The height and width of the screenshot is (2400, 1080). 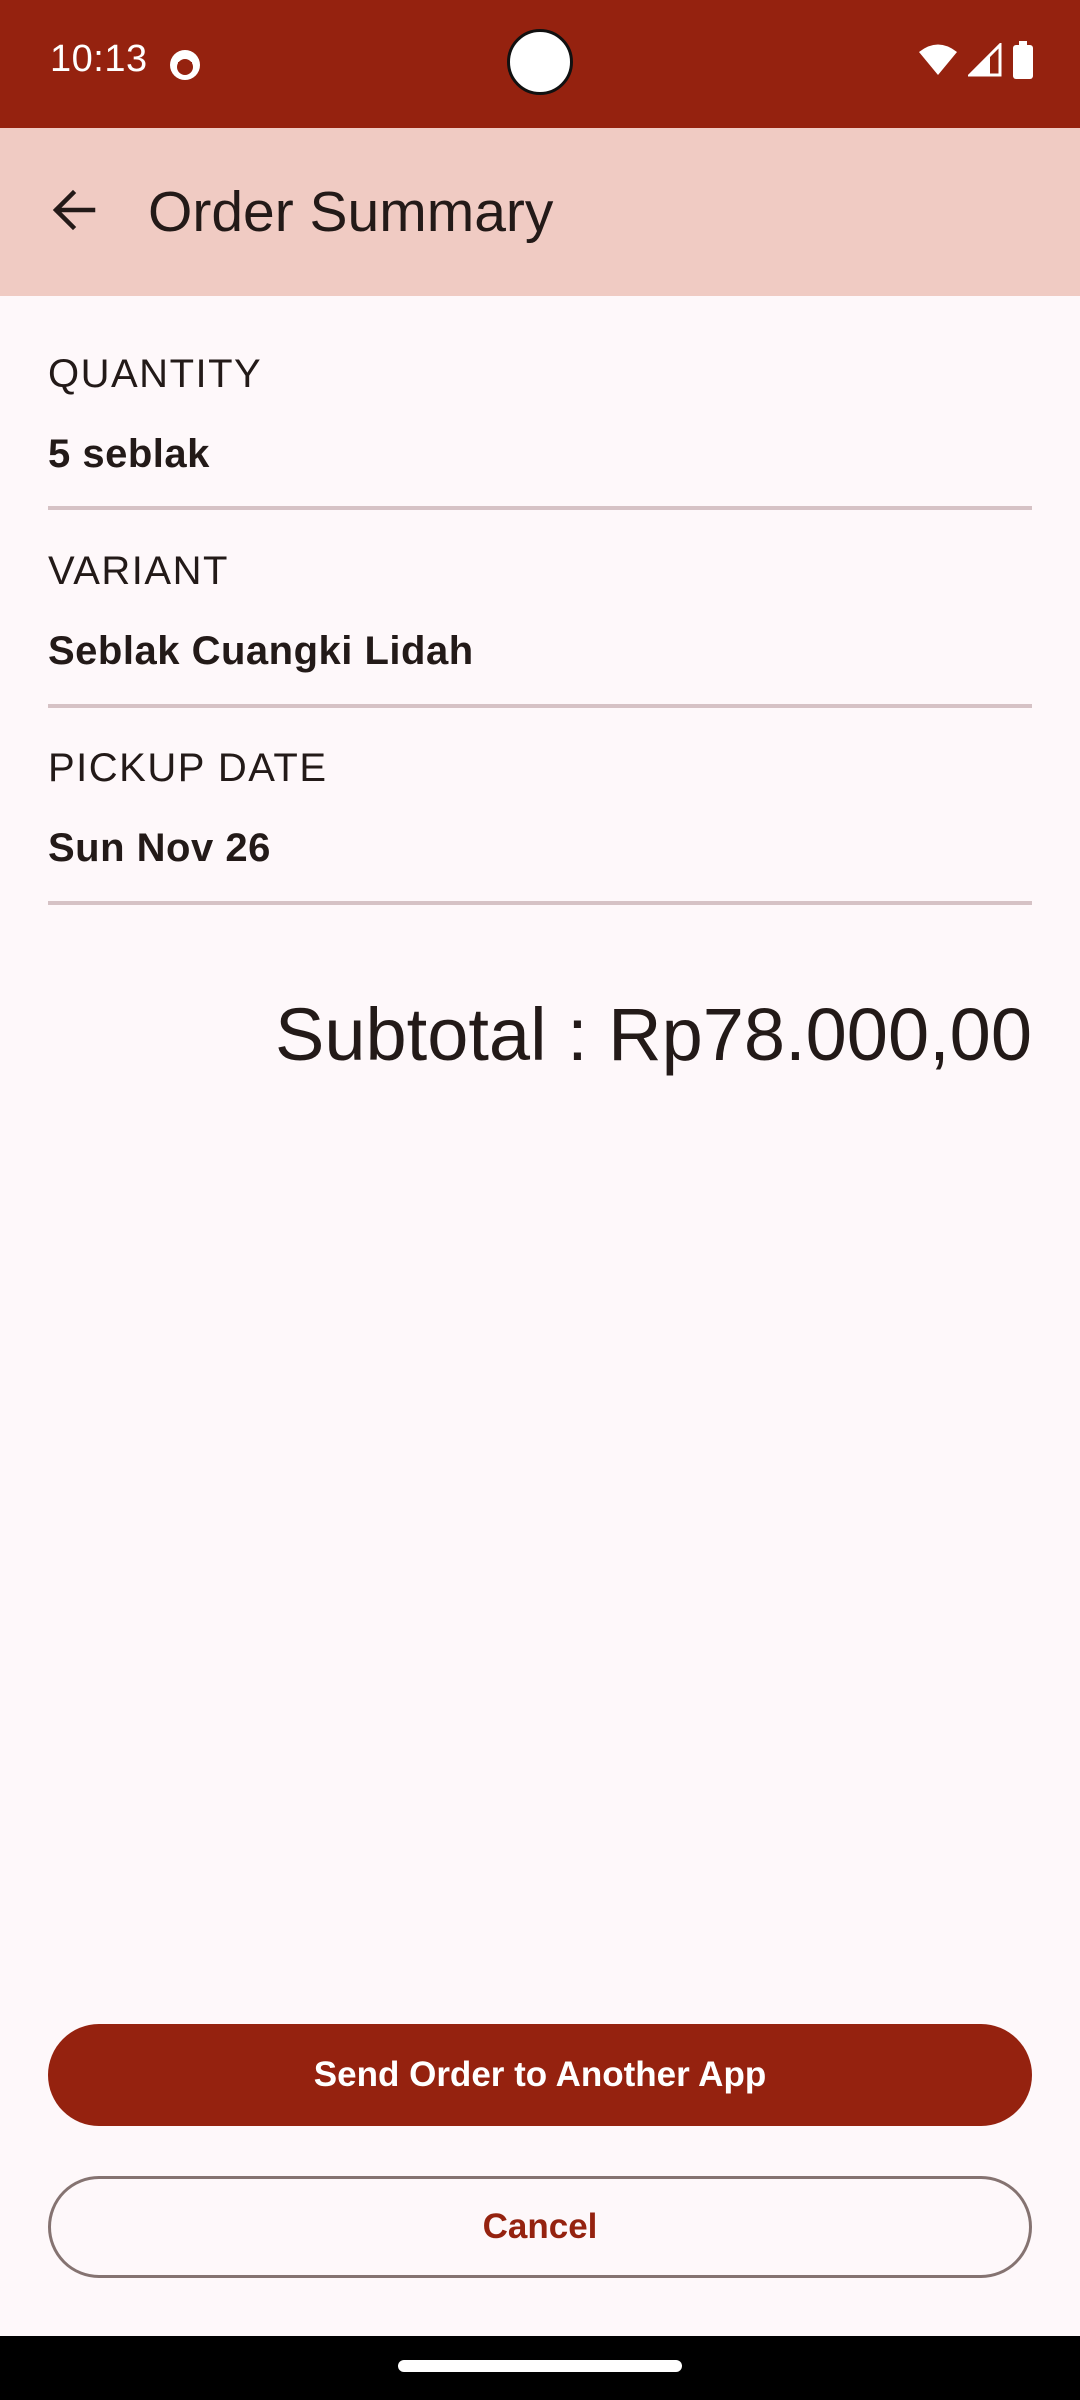 What do you see at coordinates (138, 571) in the screenshot?
I see `variant-label: VARIANT` at bounding box center [138, 571].